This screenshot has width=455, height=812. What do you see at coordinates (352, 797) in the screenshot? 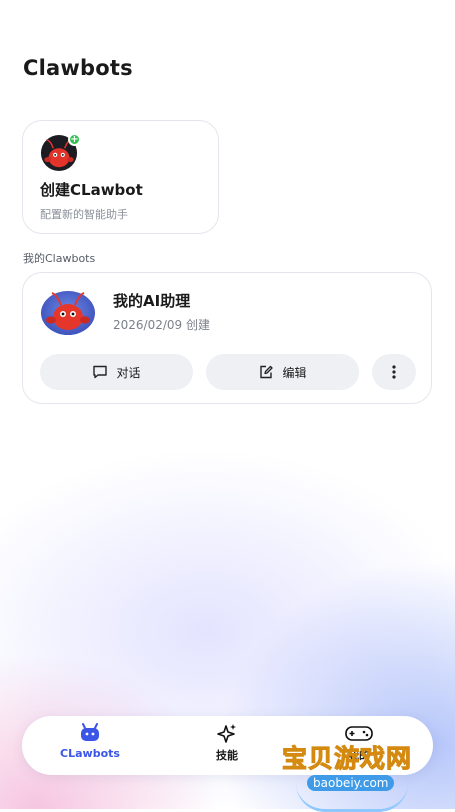
I see `watermark-arc` at bounding box center [352, 797].